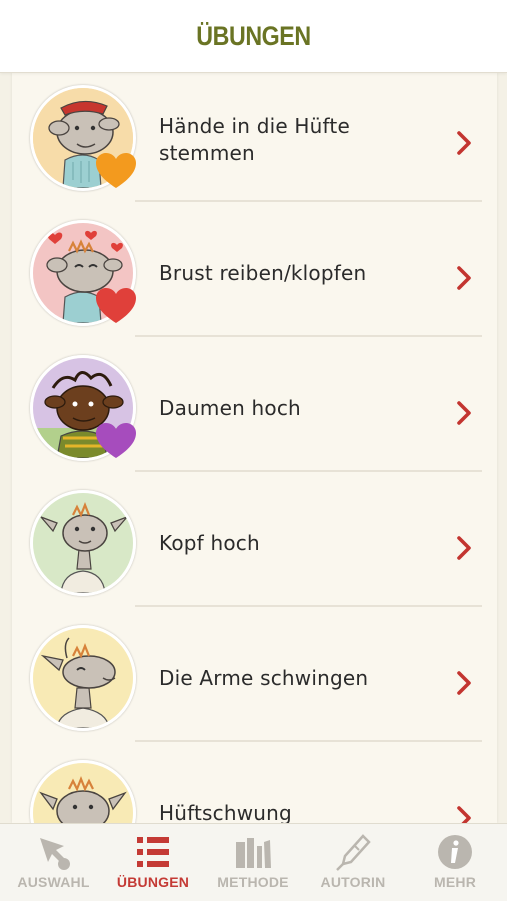  I want to click on exercise-label: Daumen hoch, so click(230, 408).